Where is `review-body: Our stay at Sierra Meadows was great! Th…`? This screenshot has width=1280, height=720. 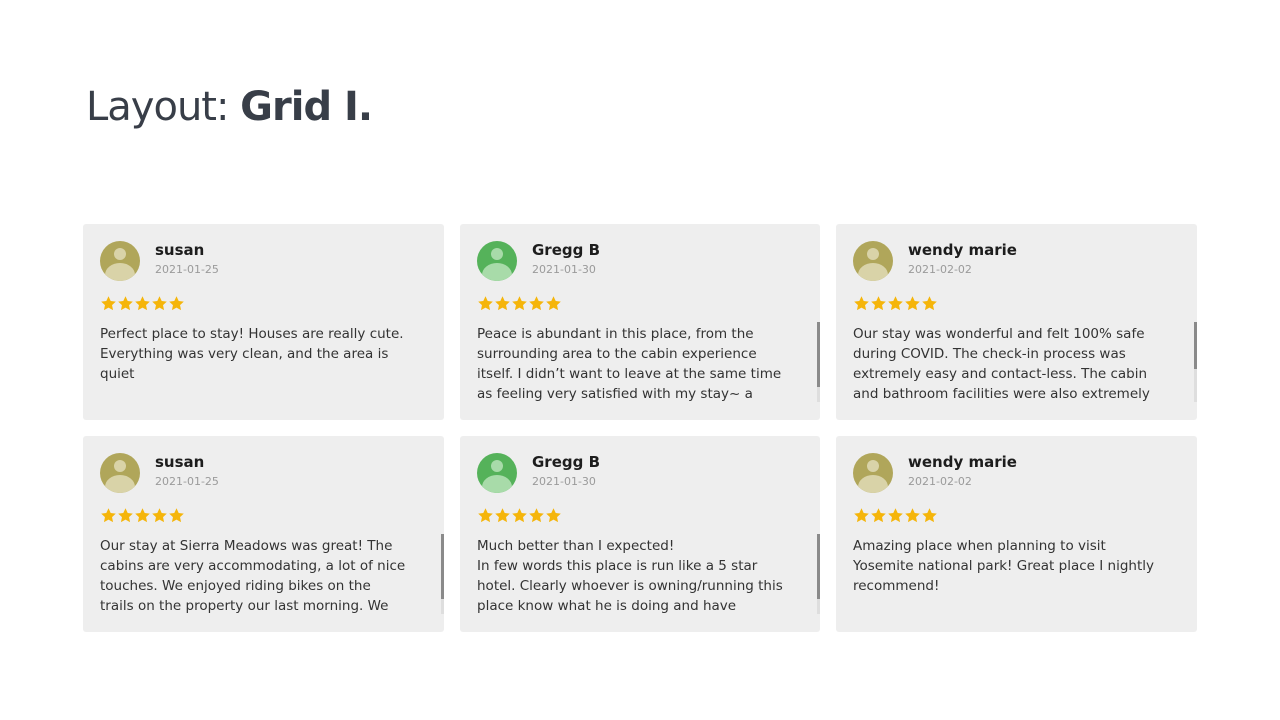
review-body: Our stay at Sierra Meadows was great! Th… is located at coordinates (263, 576).